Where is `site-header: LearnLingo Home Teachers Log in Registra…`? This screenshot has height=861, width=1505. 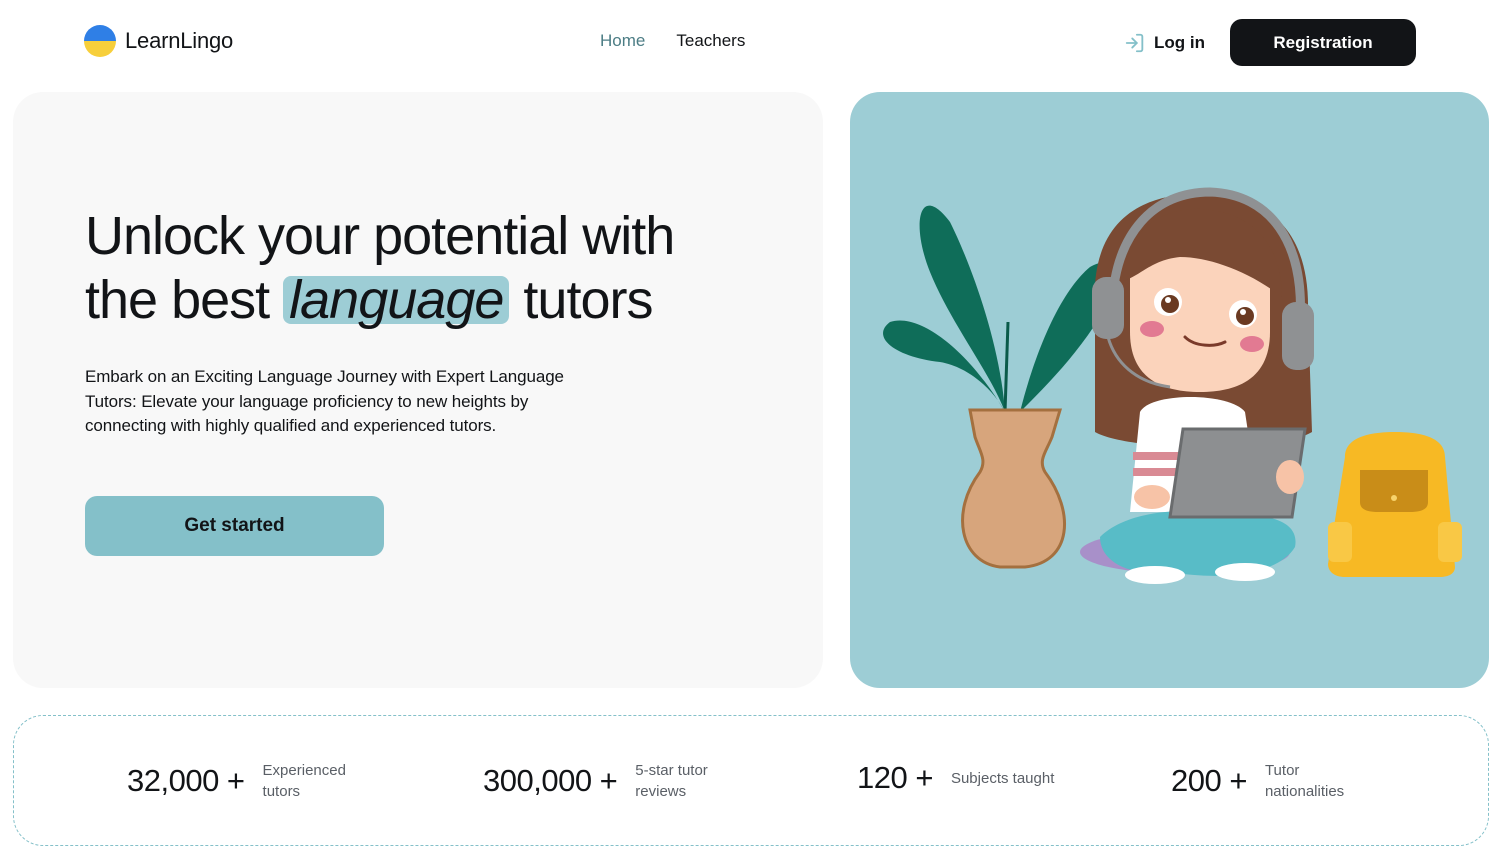 site-header: LearnLingo Home Teachers Log in Registra… is located at coordinates (752, 42).